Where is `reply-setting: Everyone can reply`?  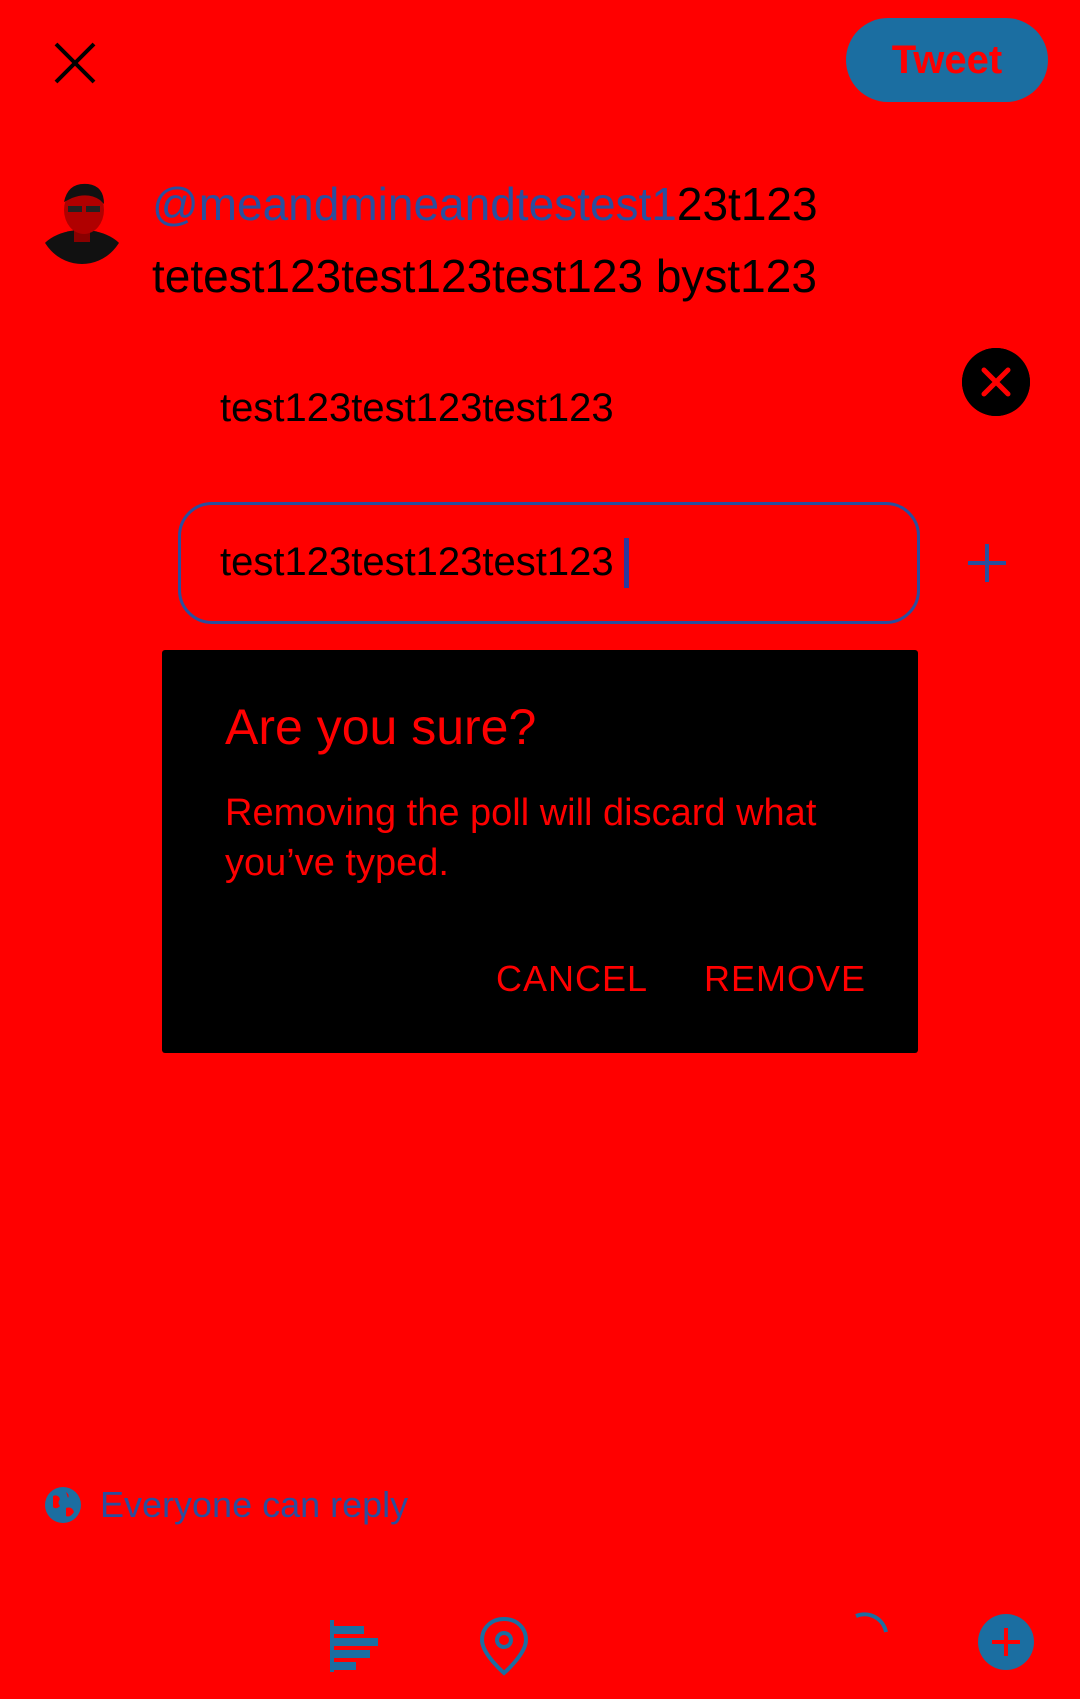 reply-setting: Everyone can reply is located at coordinates (226, 1505).